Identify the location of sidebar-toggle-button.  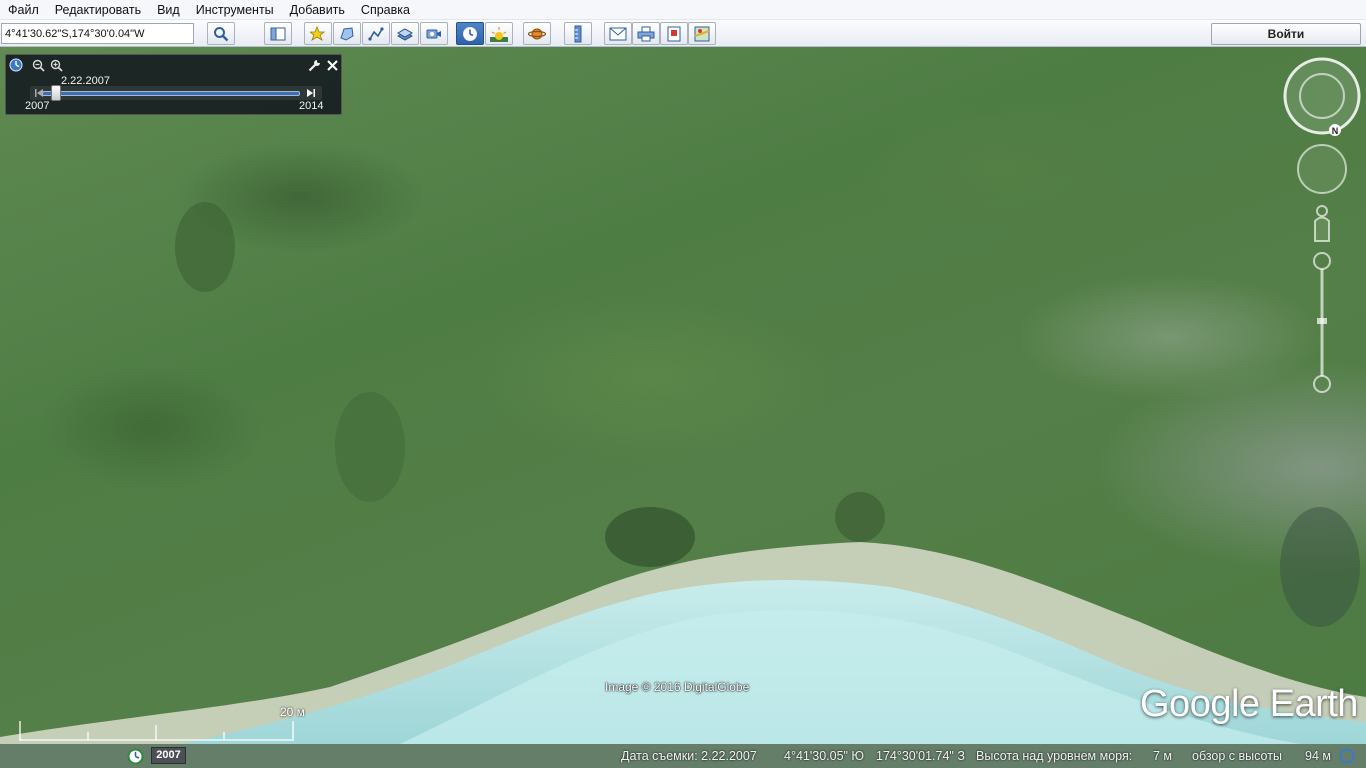
(278, 33).